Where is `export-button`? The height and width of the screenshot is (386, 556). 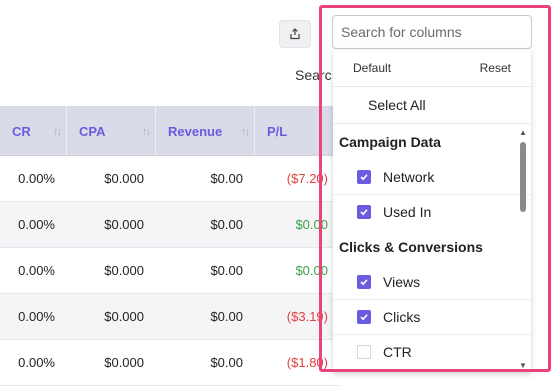 export-button is located at coordinates (295, 34).